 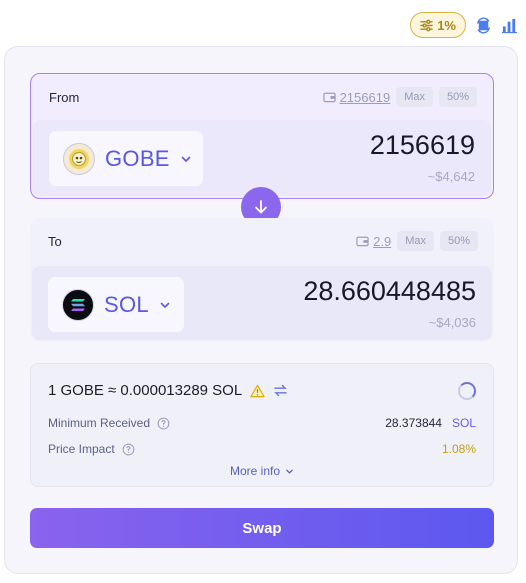 I want to click on from-token-selector: GOBE, so click(x=126, y=158).